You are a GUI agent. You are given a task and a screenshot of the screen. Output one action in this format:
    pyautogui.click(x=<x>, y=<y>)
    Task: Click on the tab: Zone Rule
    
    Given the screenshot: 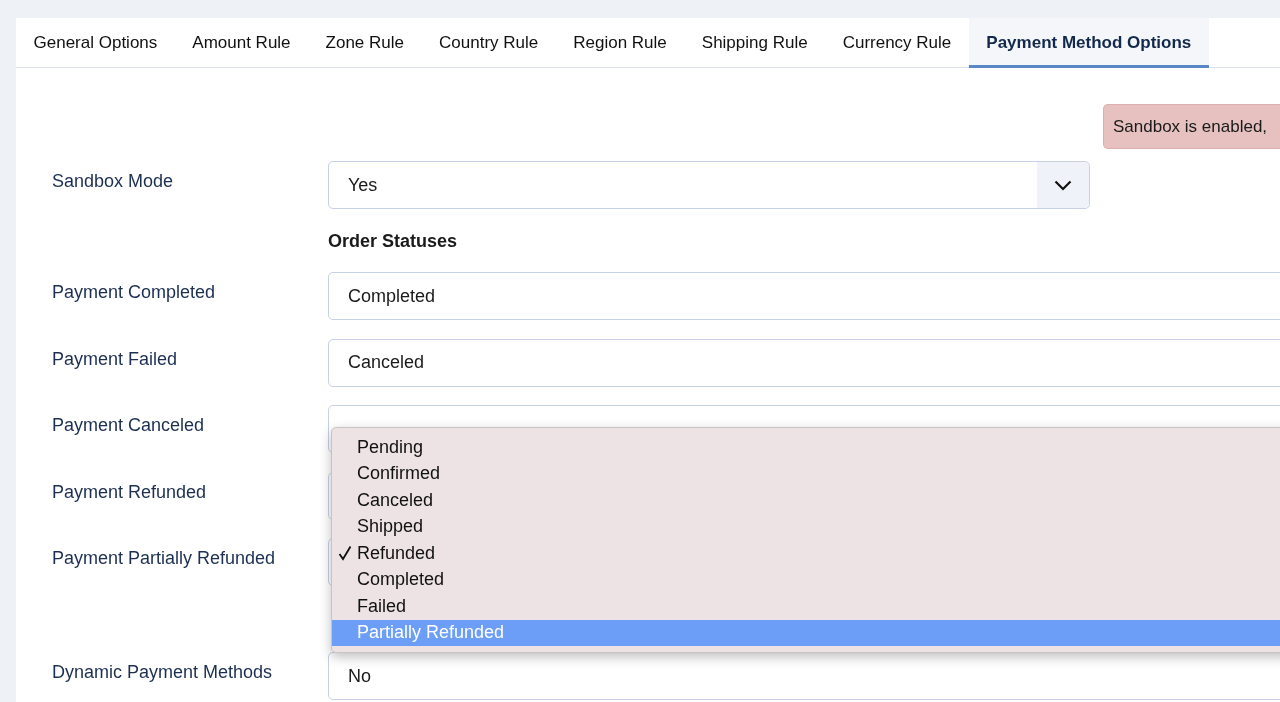 What is the action you would take?
    pyautogui.click(x=365, y=43)
    